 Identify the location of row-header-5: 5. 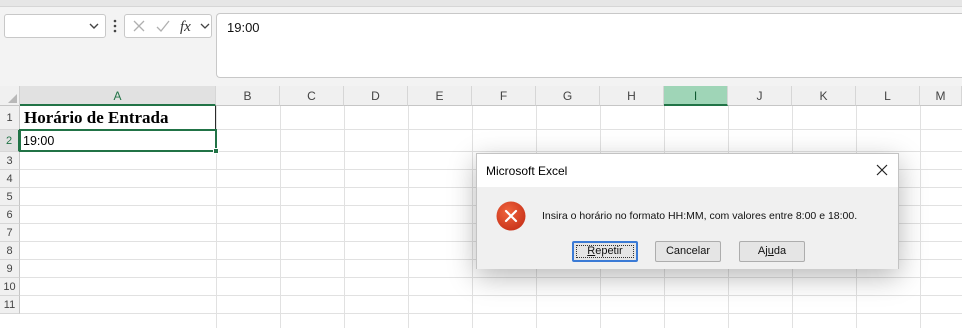
(10, 197).